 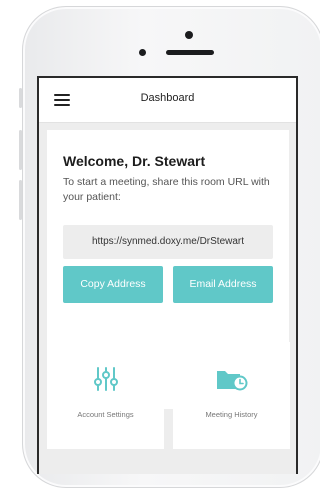 I want to click on mute-switch, so click(x=20, y=98).